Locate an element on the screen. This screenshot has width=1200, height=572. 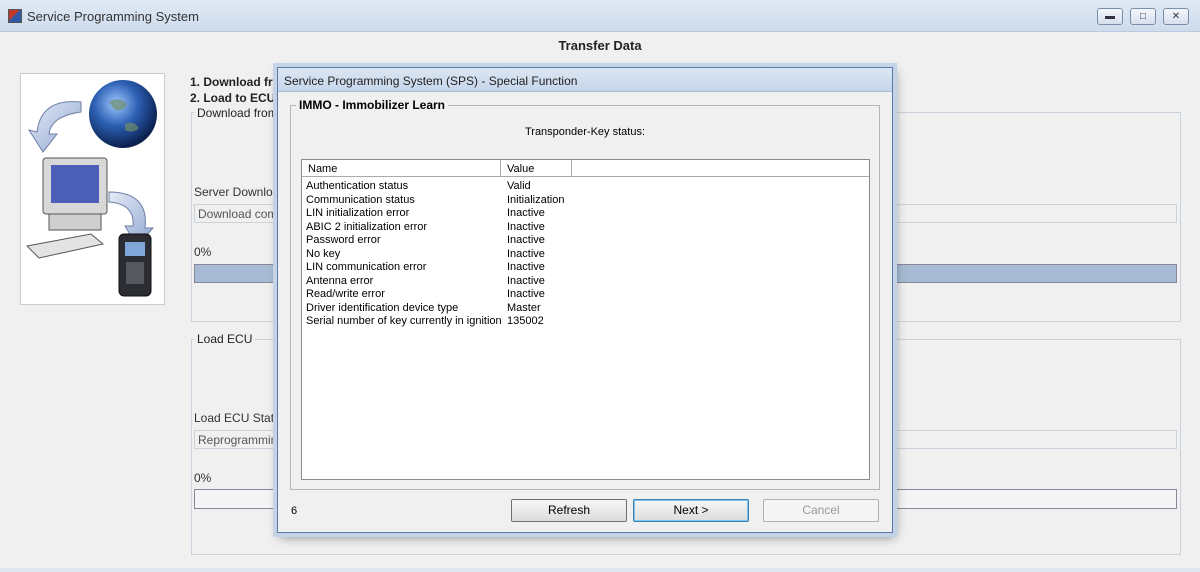
download-arrow-icon is located at coordinates (54, 127).